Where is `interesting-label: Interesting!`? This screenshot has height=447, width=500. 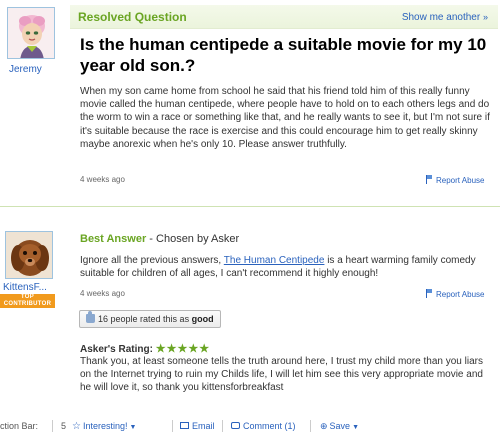 interesting-label: Interesting! is located at coordinates (105, 426).